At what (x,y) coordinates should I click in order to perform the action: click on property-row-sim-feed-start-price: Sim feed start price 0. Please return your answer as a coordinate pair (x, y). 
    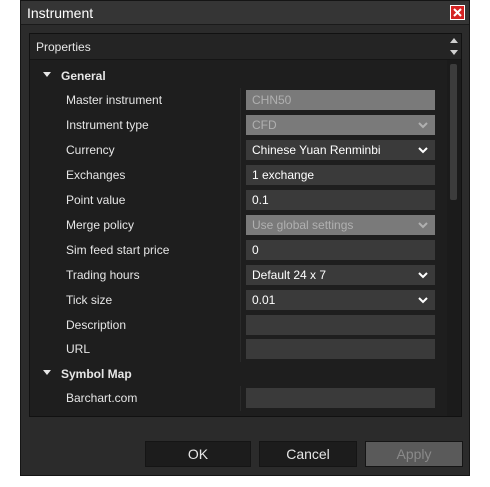
    Looking at the image, I should click on (238, 250).